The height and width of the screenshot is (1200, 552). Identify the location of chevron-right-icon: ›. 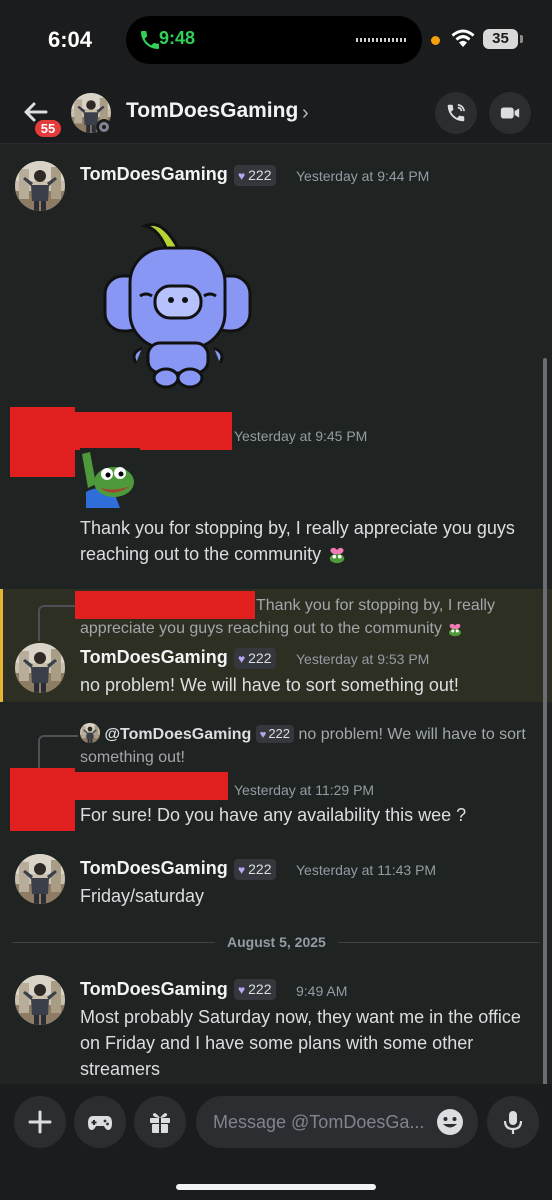
(305, 113).